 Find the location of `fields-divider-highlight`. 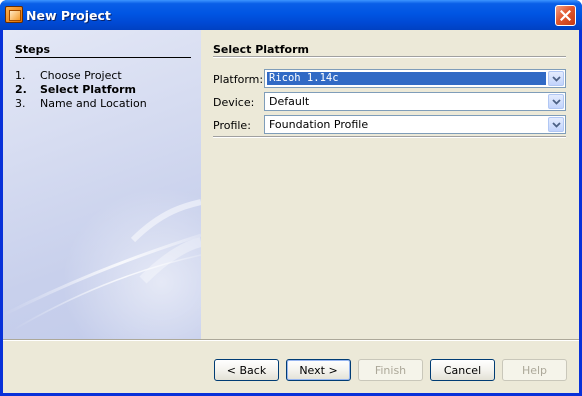

fields-divider-highlight is located at coordinates (389, 137).